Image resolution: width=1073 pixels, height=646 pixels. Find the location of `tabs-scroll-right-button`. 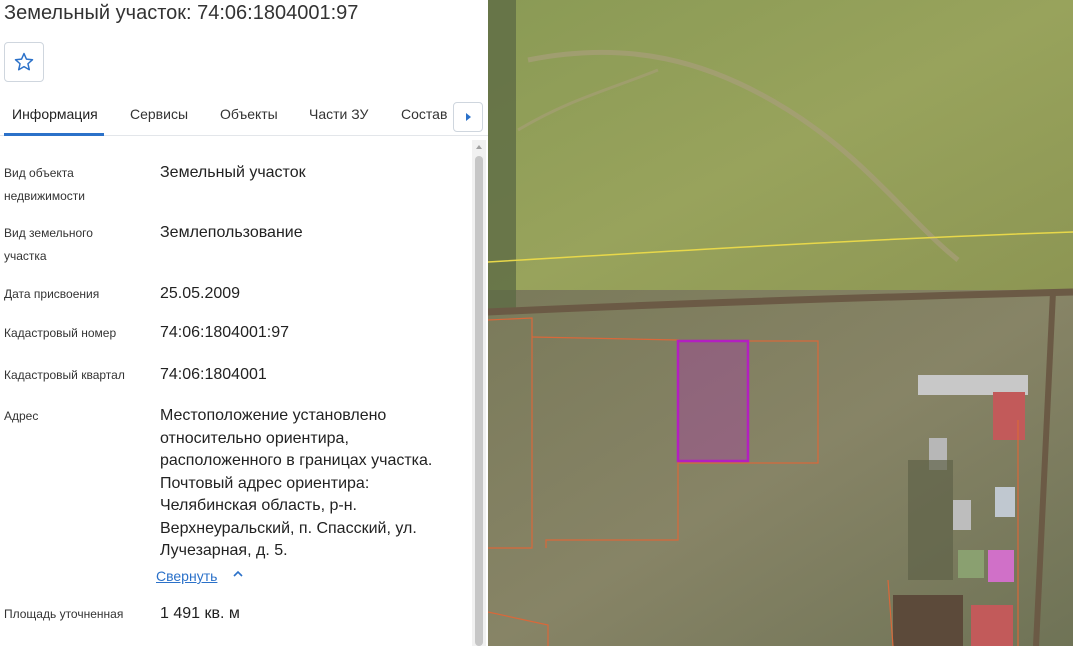

tabs-scroll-right-button is located at coordinates (468, 117).